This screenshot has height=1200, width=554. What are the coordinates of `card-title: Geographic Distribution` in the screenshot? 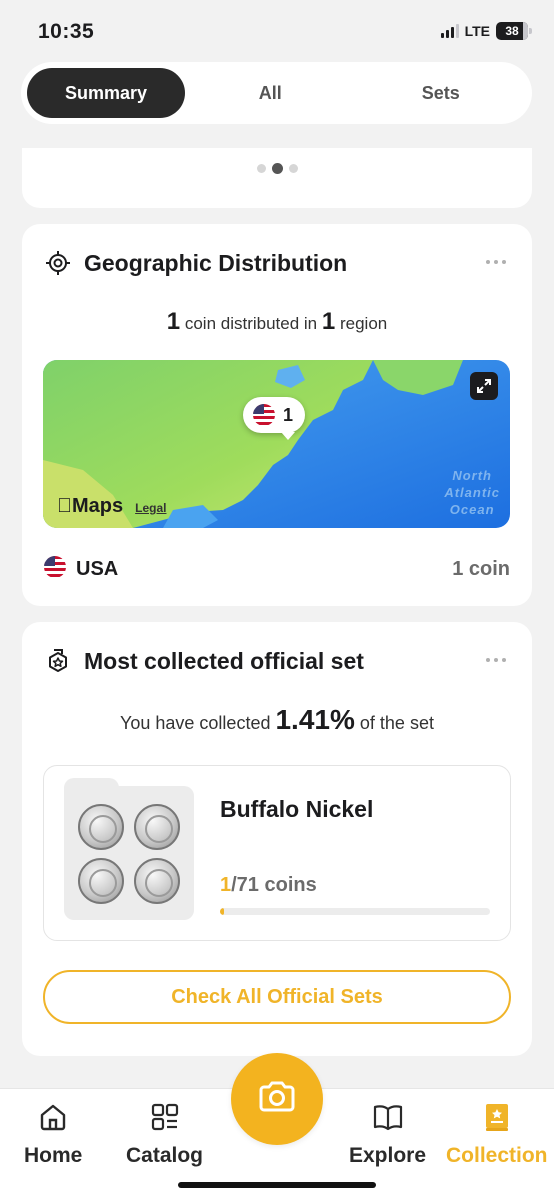 It's located at (216, 262).